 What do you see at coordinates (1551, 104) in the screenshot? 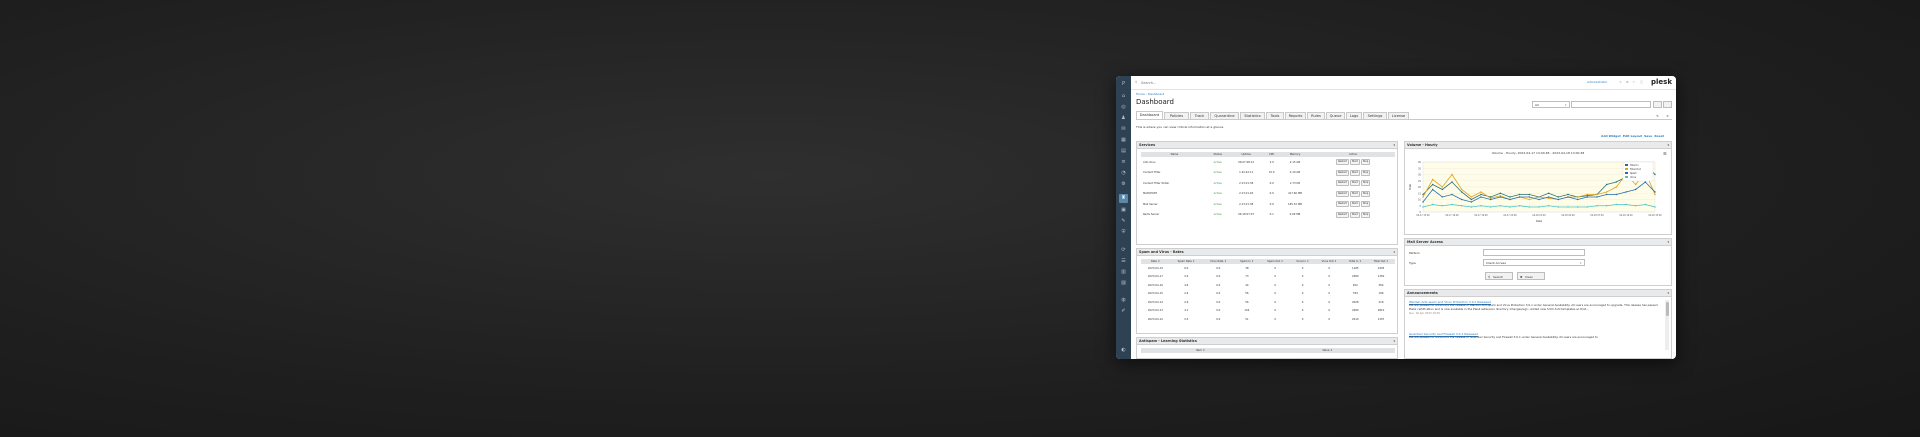
I see `filter-select: All ▾` at bounding box center [1551, 104].